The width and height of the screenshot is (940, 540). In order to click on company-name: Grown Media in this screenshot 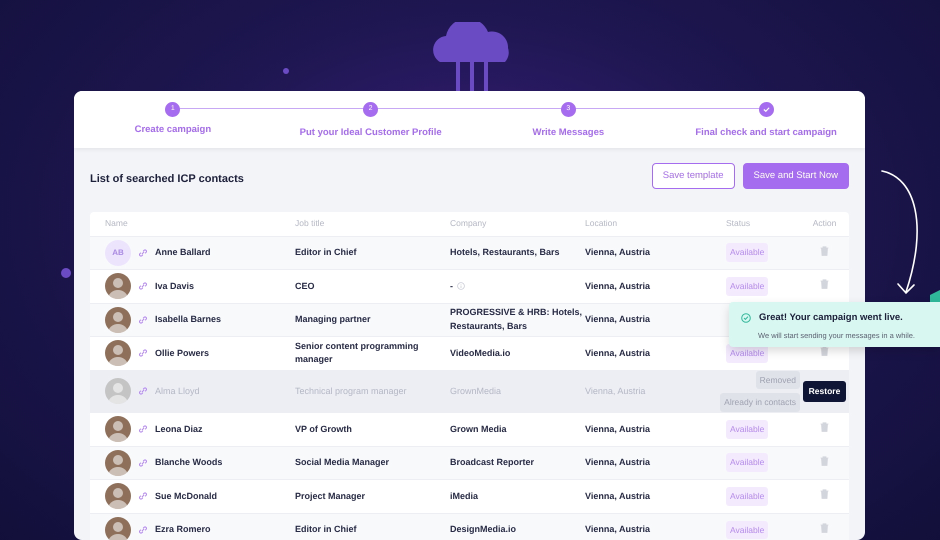, I will do `click(478, 429)`.